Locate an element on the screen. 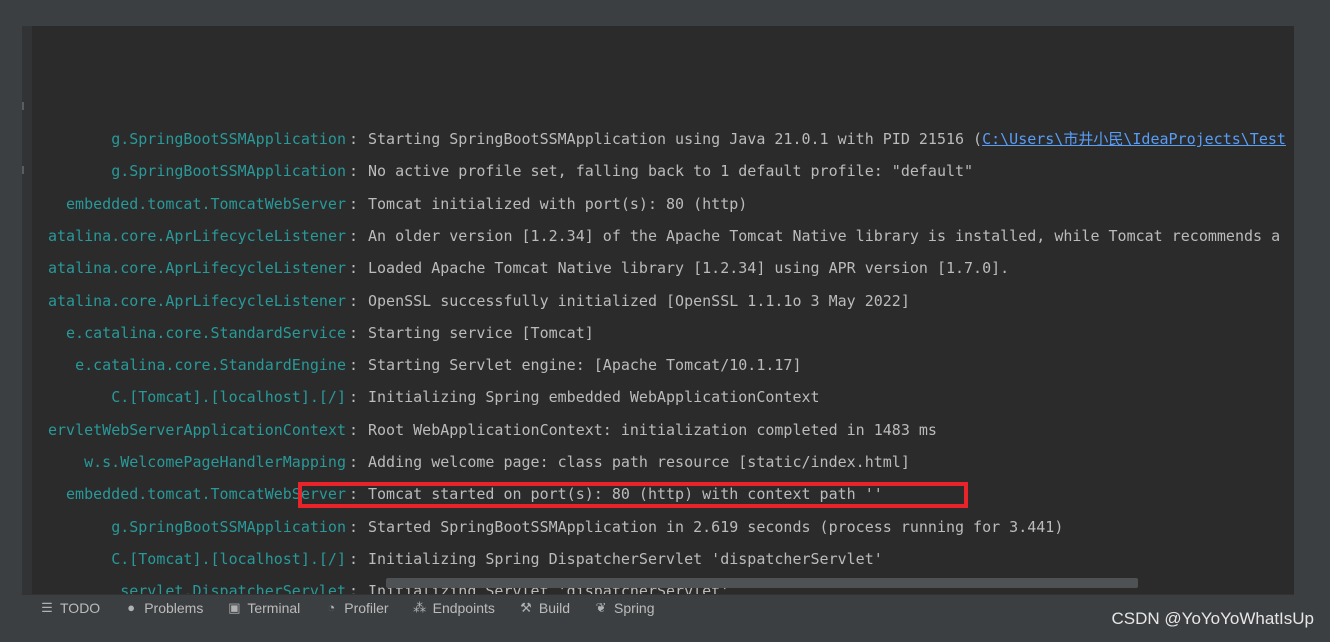 Image resolution: width=1330 pixels, height=642 pixels. tool-tab-label: Endpoints is located at coordinates (463, 607).